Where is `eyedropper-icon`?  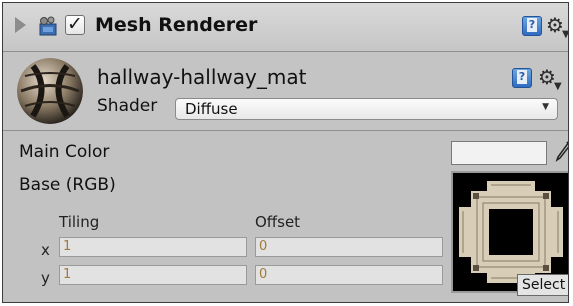
eyedropper-icon is located at coordinates (561, 152).